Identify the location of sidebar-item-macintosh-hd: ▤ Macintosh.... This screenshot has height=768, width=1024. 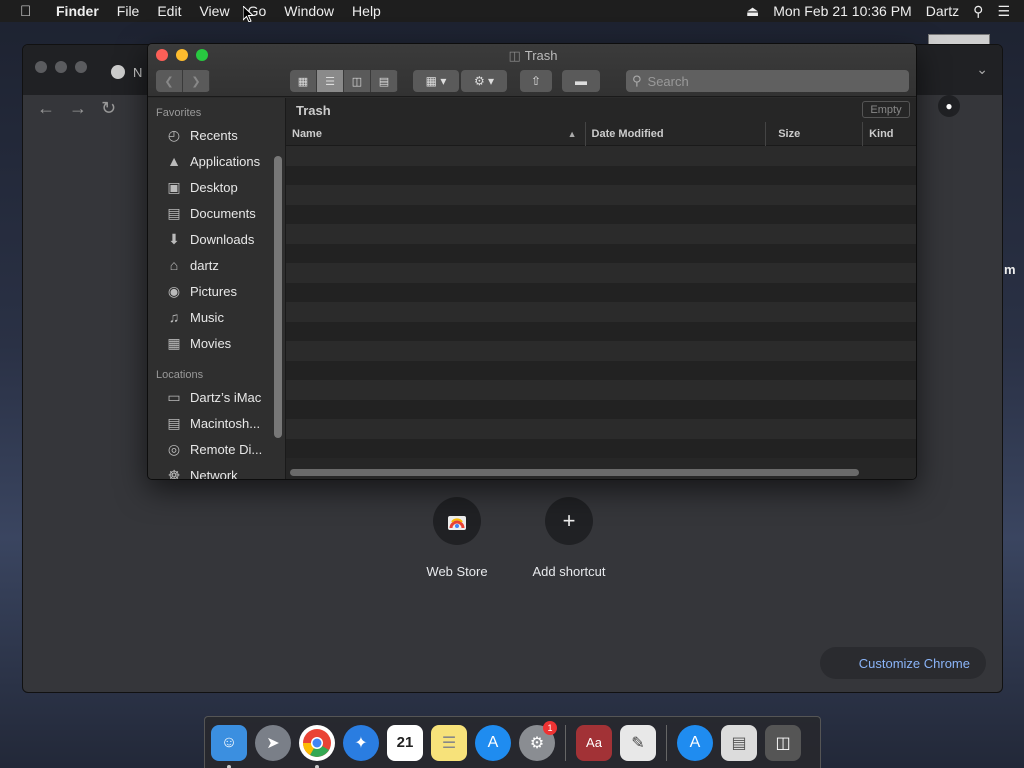
(216, 423).